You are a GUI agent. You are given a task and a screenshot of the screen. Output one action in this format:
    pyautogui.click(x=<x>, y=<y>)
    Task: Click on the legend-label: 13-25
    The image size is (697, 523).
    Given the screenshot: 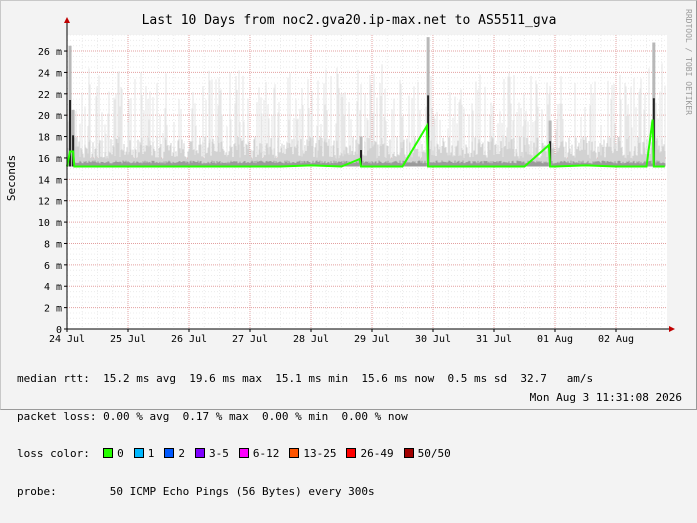 What is the action you would take?
    pyautogui.click(x=320, y=453)
    